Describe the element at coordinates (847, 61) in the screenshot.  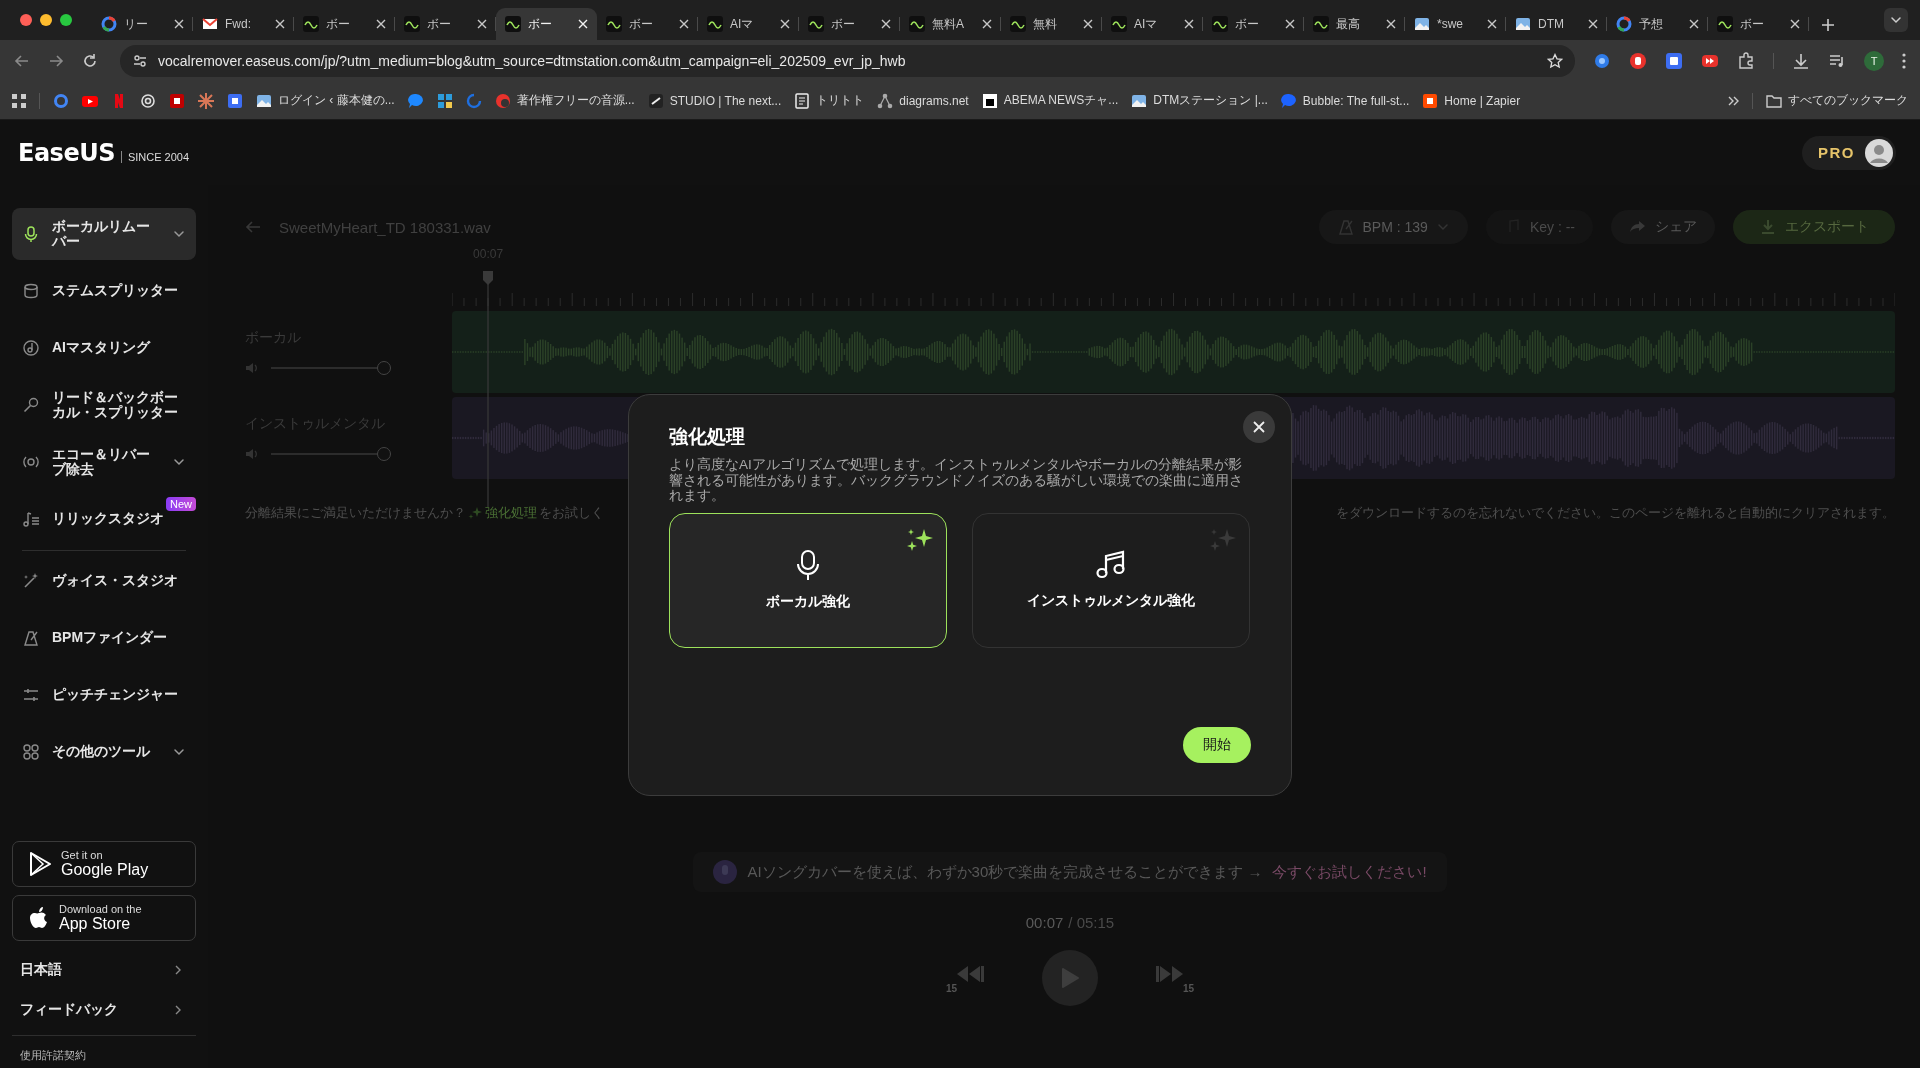
I see `address-bar: vocalremover.easeus.com/jp/?utm_medium=blog&utm_source=dtmstation.com&utm_campaign=eli_202509_evr_jp_hwb` at that location.